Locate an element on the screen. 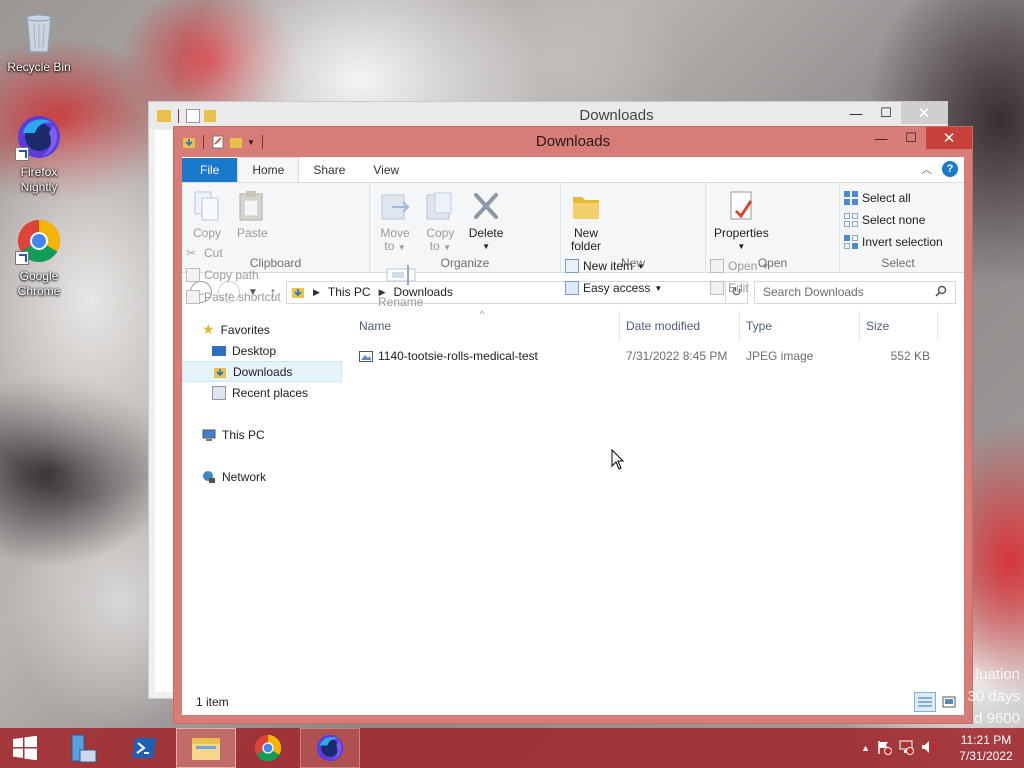  back-window-titlebar: Downloads — ☐ ✕ is located at coordinates (548, 115).